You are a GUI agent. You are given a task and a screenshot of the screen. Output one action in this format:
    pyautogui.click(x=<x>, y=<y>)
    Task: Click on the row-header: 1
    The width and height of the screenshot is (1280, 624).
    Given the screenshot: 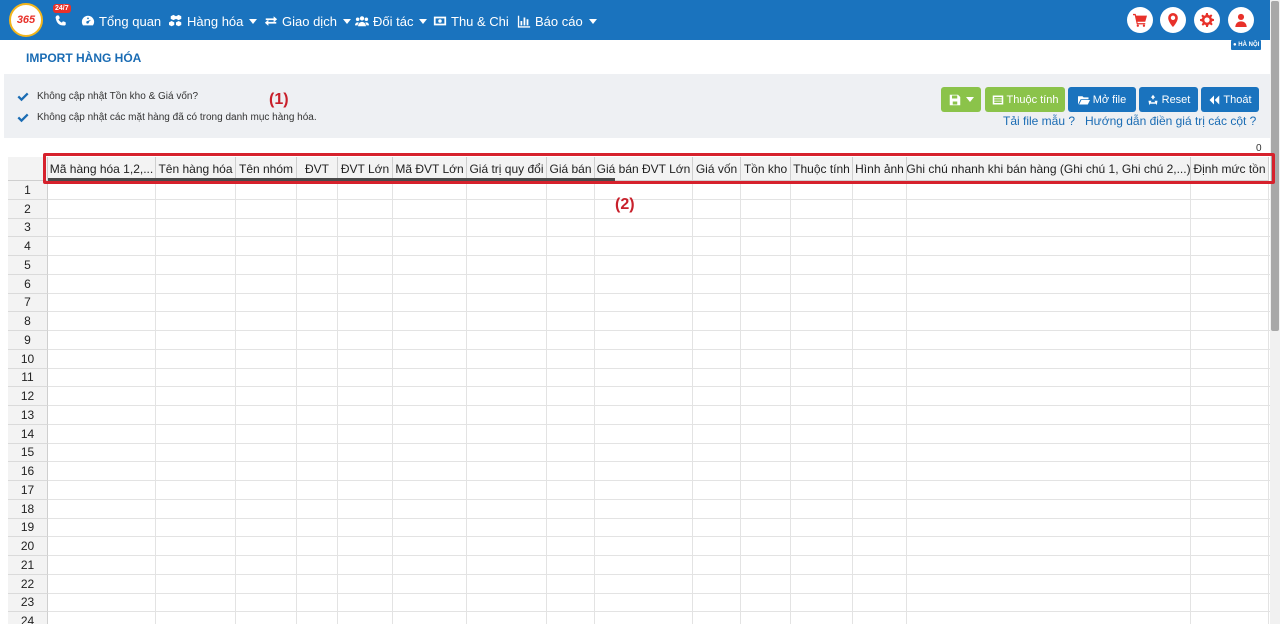 What is the action you would take?
    pyautogui.click(x=28, y=190)
    